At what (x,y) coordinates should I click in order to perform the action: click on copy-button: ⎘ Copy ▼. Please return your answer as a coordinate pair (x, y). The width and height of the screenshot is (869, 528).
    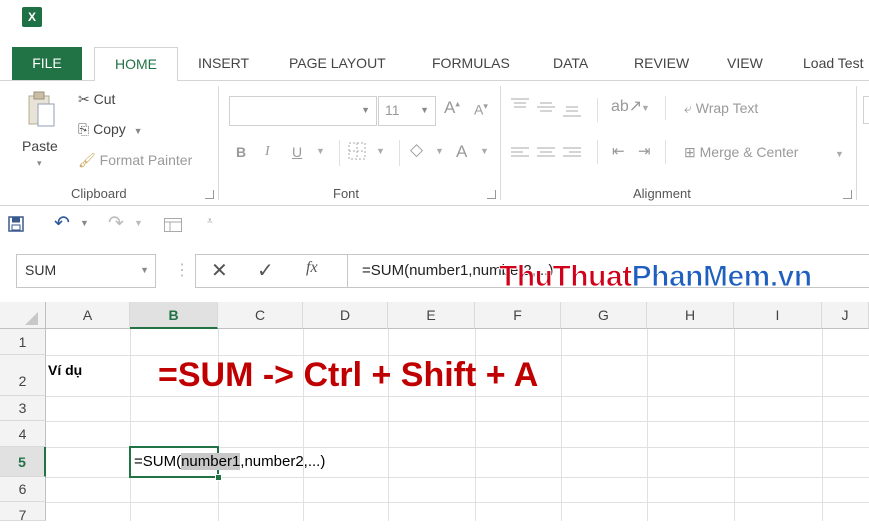
    Looking at the image, I should click on (110, 129).